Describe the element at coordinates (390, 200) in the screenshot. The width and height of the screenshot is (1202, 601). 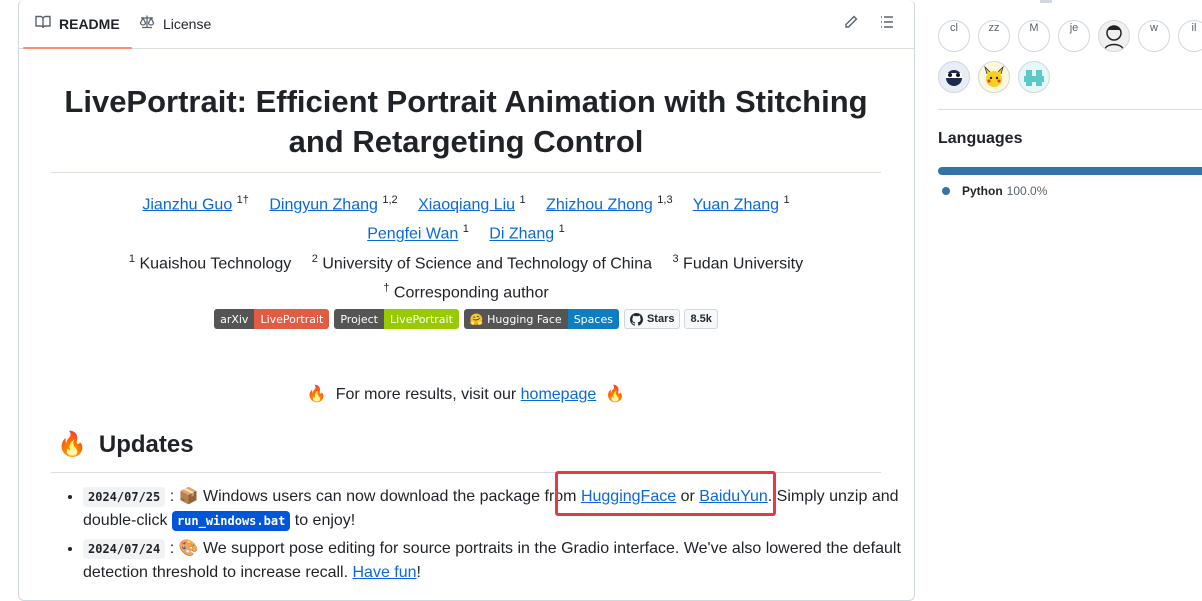
I see `author-sup: 1,2` at that location.